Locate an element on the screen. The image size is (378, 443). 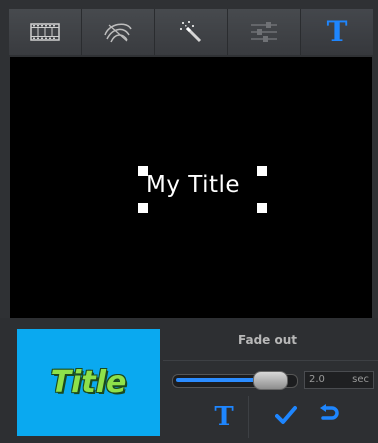
effects-tab is located at coordinates (191, 32).